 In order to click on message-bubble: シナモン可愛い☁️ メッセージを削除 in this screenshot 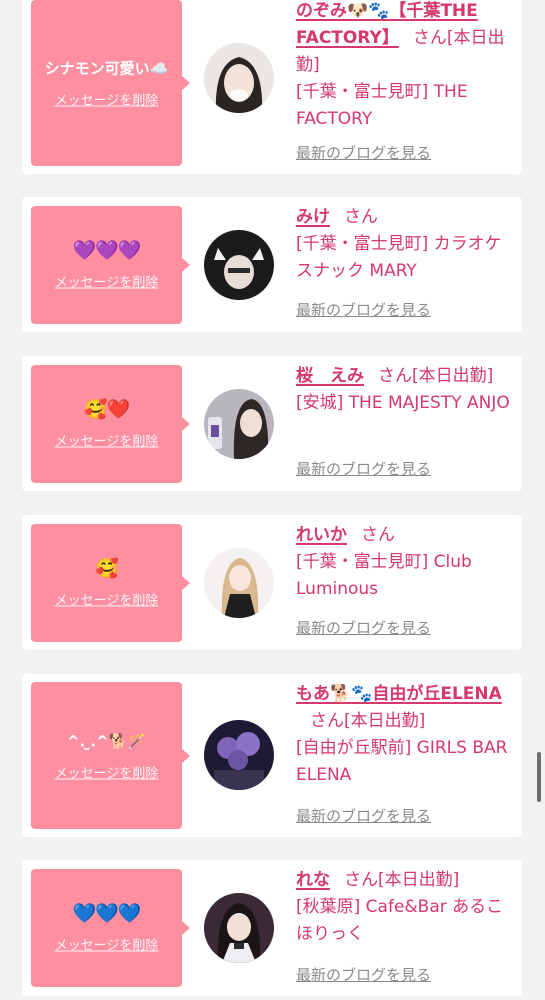, I will do `click(110, 83)`.